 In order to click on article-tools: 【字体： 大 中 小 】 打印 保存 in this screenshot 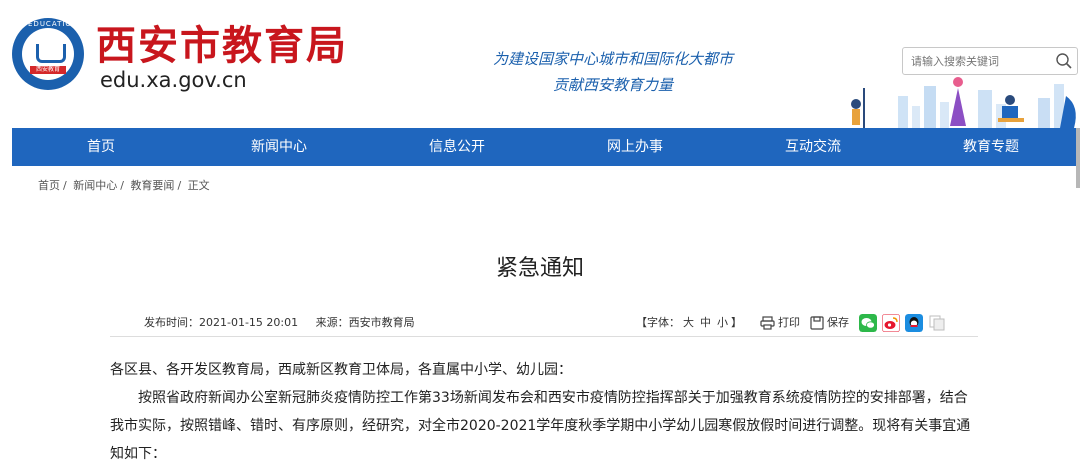, I will do `click(793, 323)`.